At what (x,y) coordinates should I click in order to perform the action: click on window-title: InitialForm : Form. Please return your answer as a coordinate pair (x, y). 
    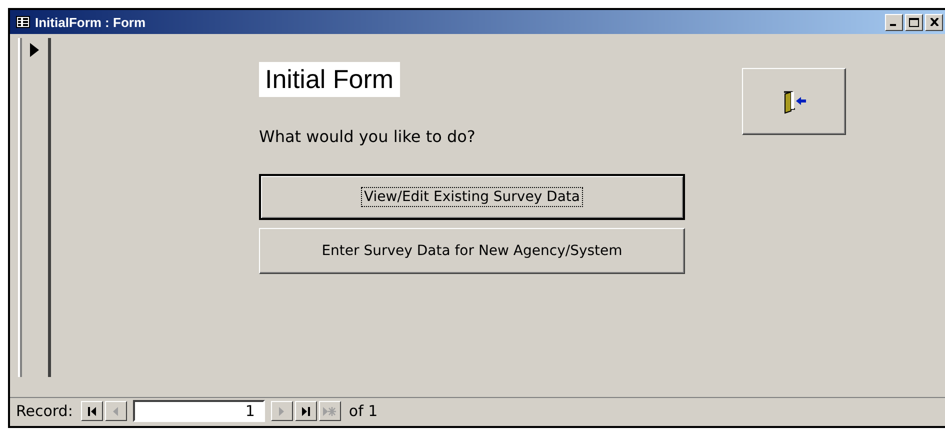
    Looking at the image, I should click on (90, 22).